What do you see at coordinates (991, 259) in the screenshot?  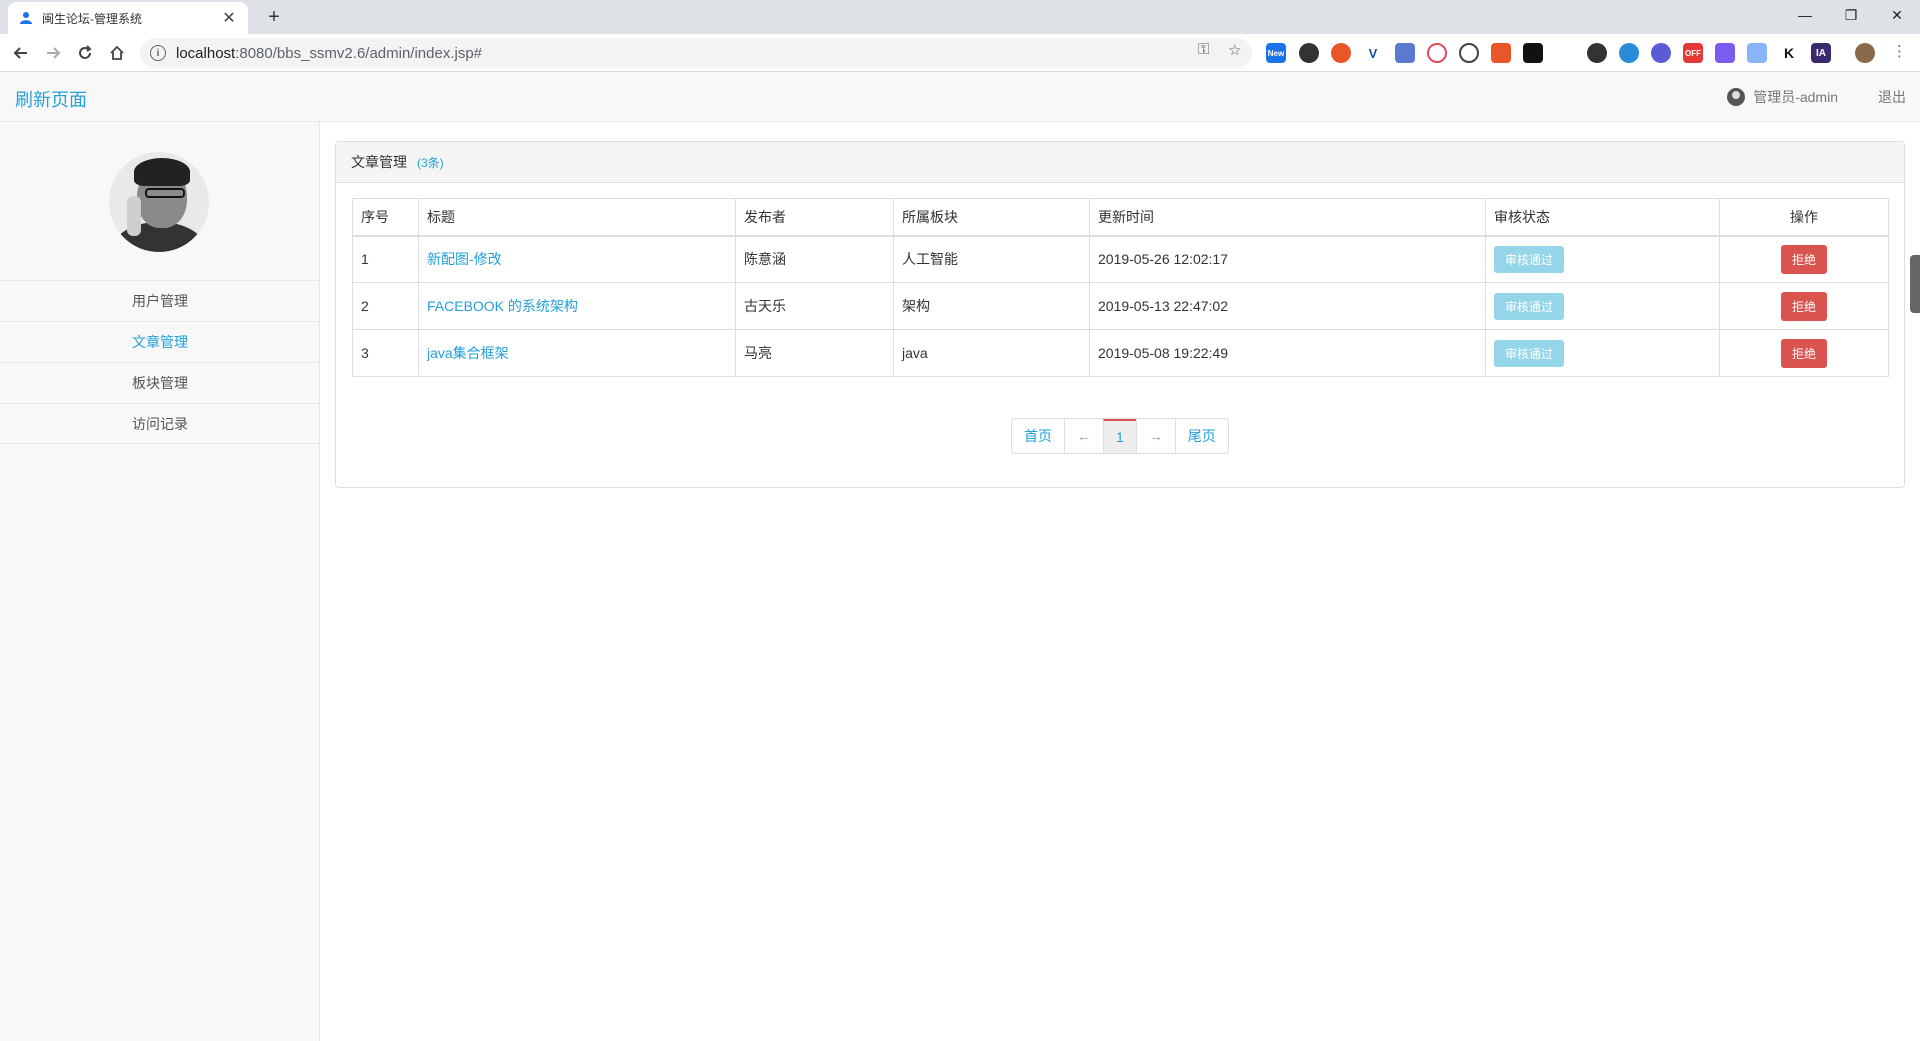 I see `row-board: 人工智能` at bounding box center [991, 259].